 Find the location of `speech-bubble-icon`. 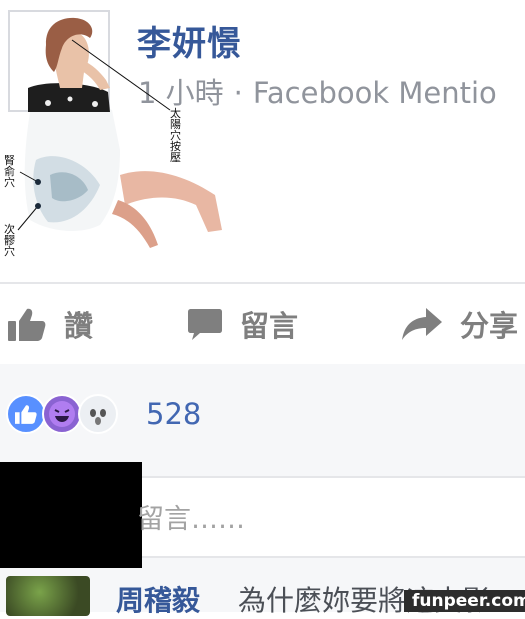

speech-bubble-icon is located at coordinates (205, 324).